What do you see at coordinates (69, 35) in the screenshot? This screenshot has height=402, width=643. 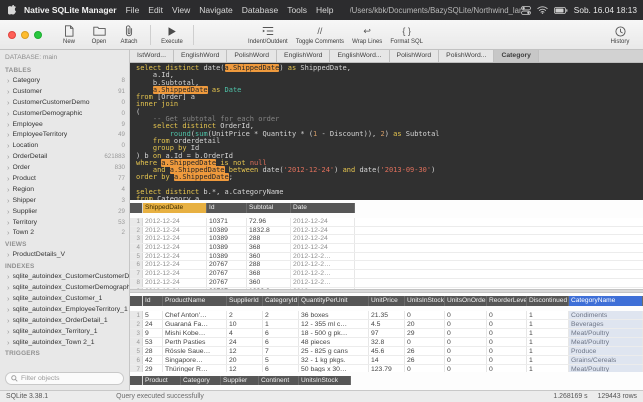 I see `new-button: New` at bounding box center [69, 35].